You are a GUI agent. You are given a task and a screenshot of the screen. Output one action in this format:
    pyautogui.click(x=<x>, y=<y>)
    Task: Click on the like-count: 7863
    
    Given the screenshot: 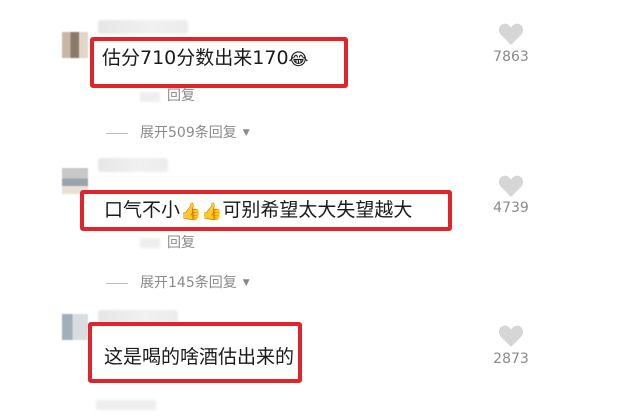 What is the action you would take?
    pyautogui.click(x=511, y=57)
    